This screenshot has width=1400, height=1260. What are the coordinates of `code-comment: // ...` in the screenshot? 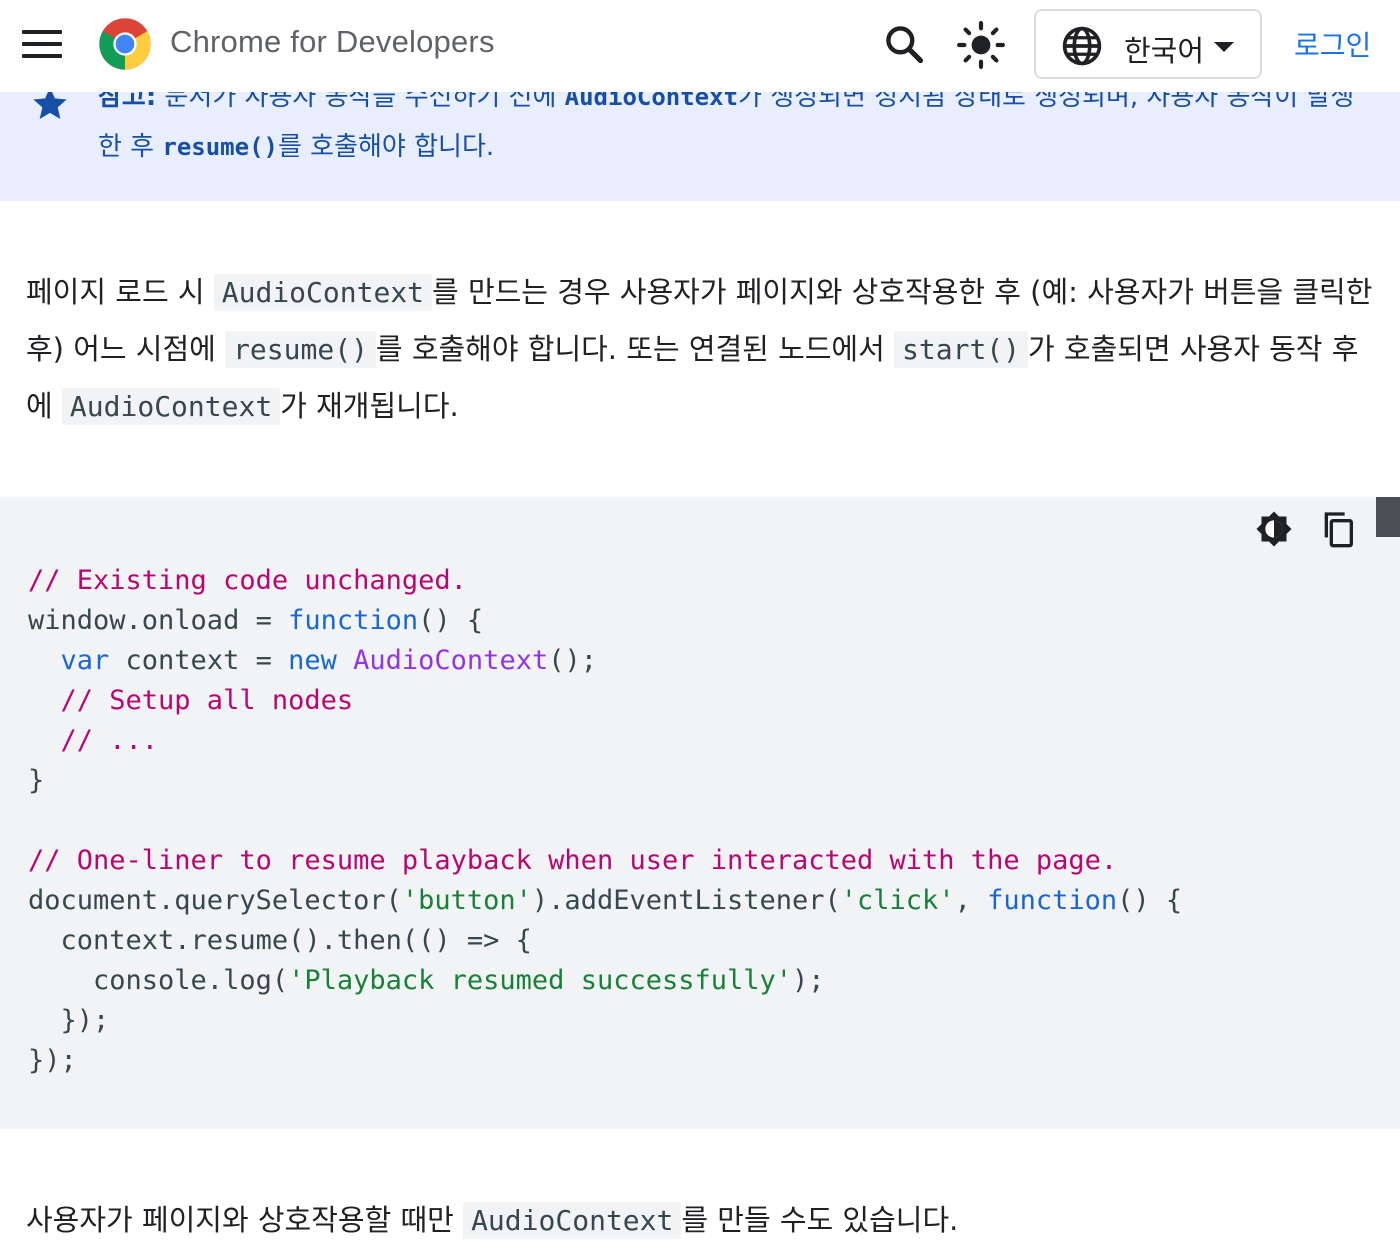 It's located at (93, 740).